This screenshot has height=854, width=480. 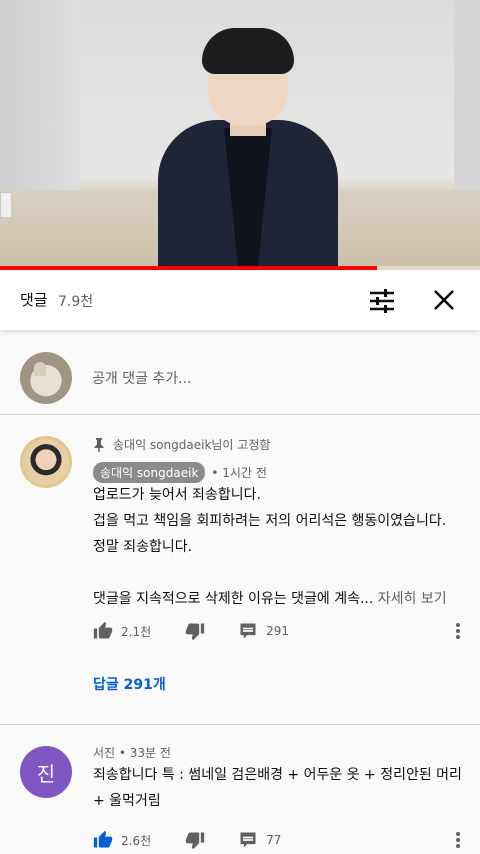 What do you see at coordinates (129, 684) in the screenshot?
I see `view-replies-link: 답글 291개` at bounding box center [129, 684].